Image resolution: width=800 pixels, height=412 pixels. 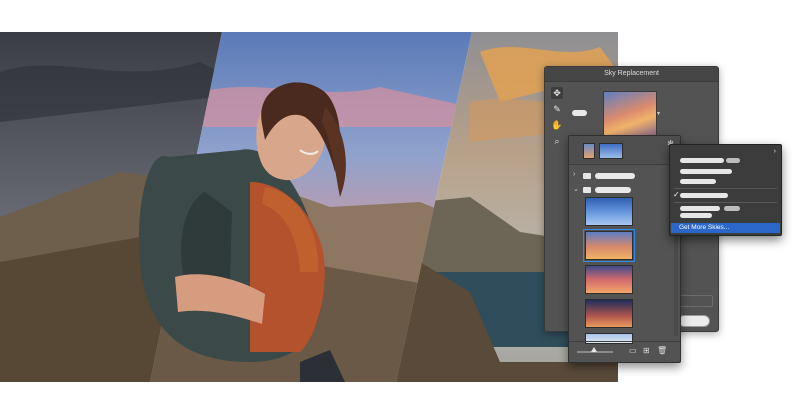 I want to click on sky-thumbnail-list, so click(x=609, y=273).